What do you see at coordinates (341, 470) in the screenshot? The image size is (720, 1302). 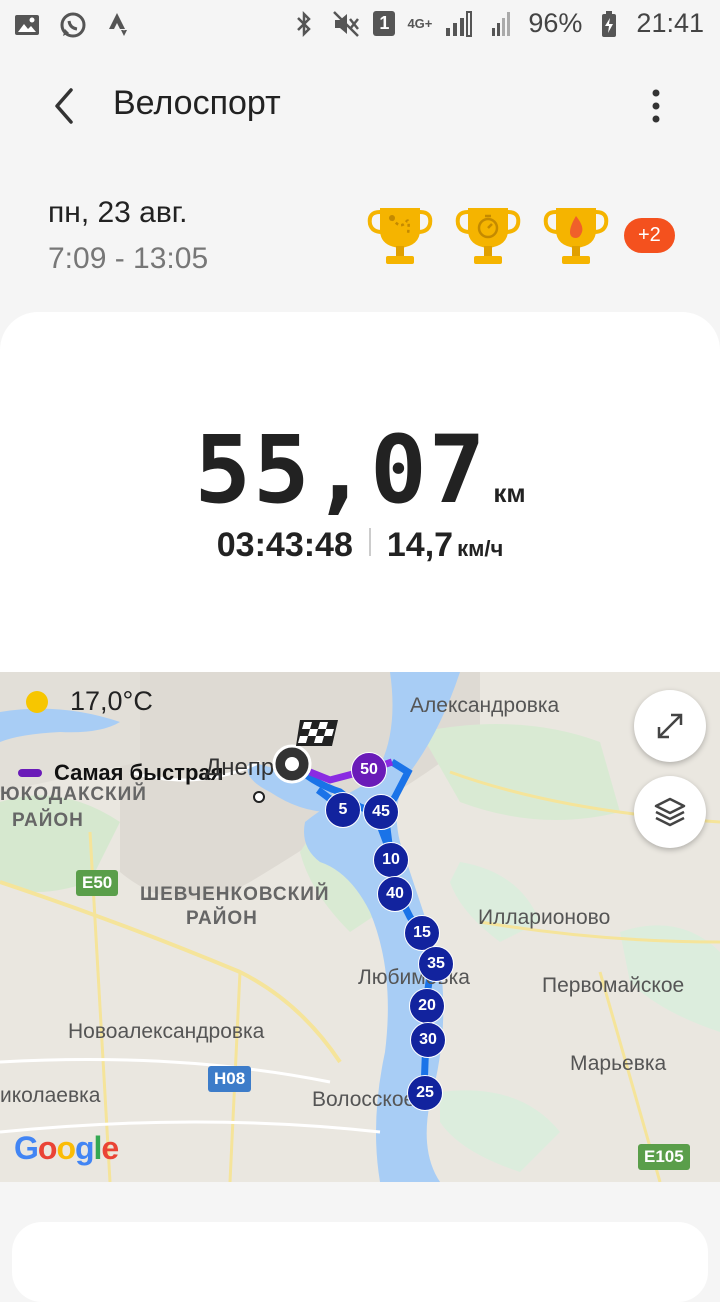 I see `distance-value: 55,07` at bounding box center [341, 470].